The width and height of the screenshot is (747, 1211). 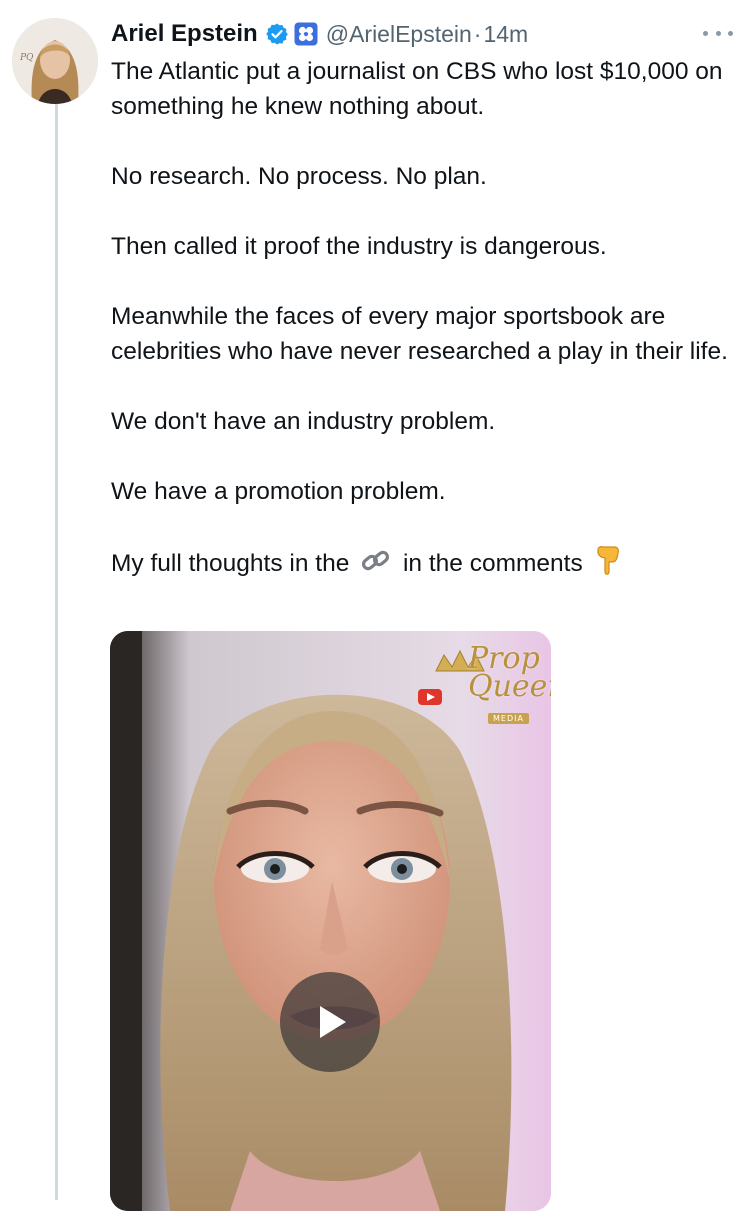 I want to click on tweet-paragraph-last: My full thoughts in the in the comments, so click(x=427, y=565).